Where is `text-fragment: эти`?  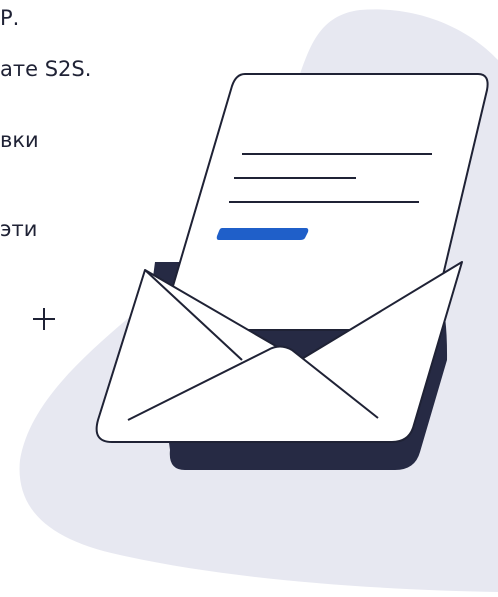 text-fragment: эти is located at coordinates (19, 229).